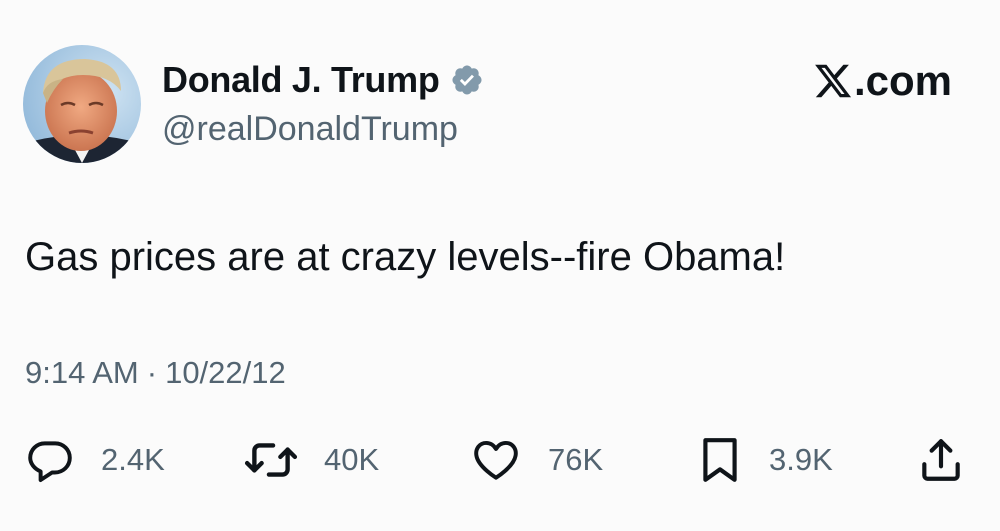 Image resolution: width=1000 pixels, height=531 pixels. What do you see at coordinates (720, 460) in the screenshot?
I see `bookmark-icon` at bounding box center [720, 460].